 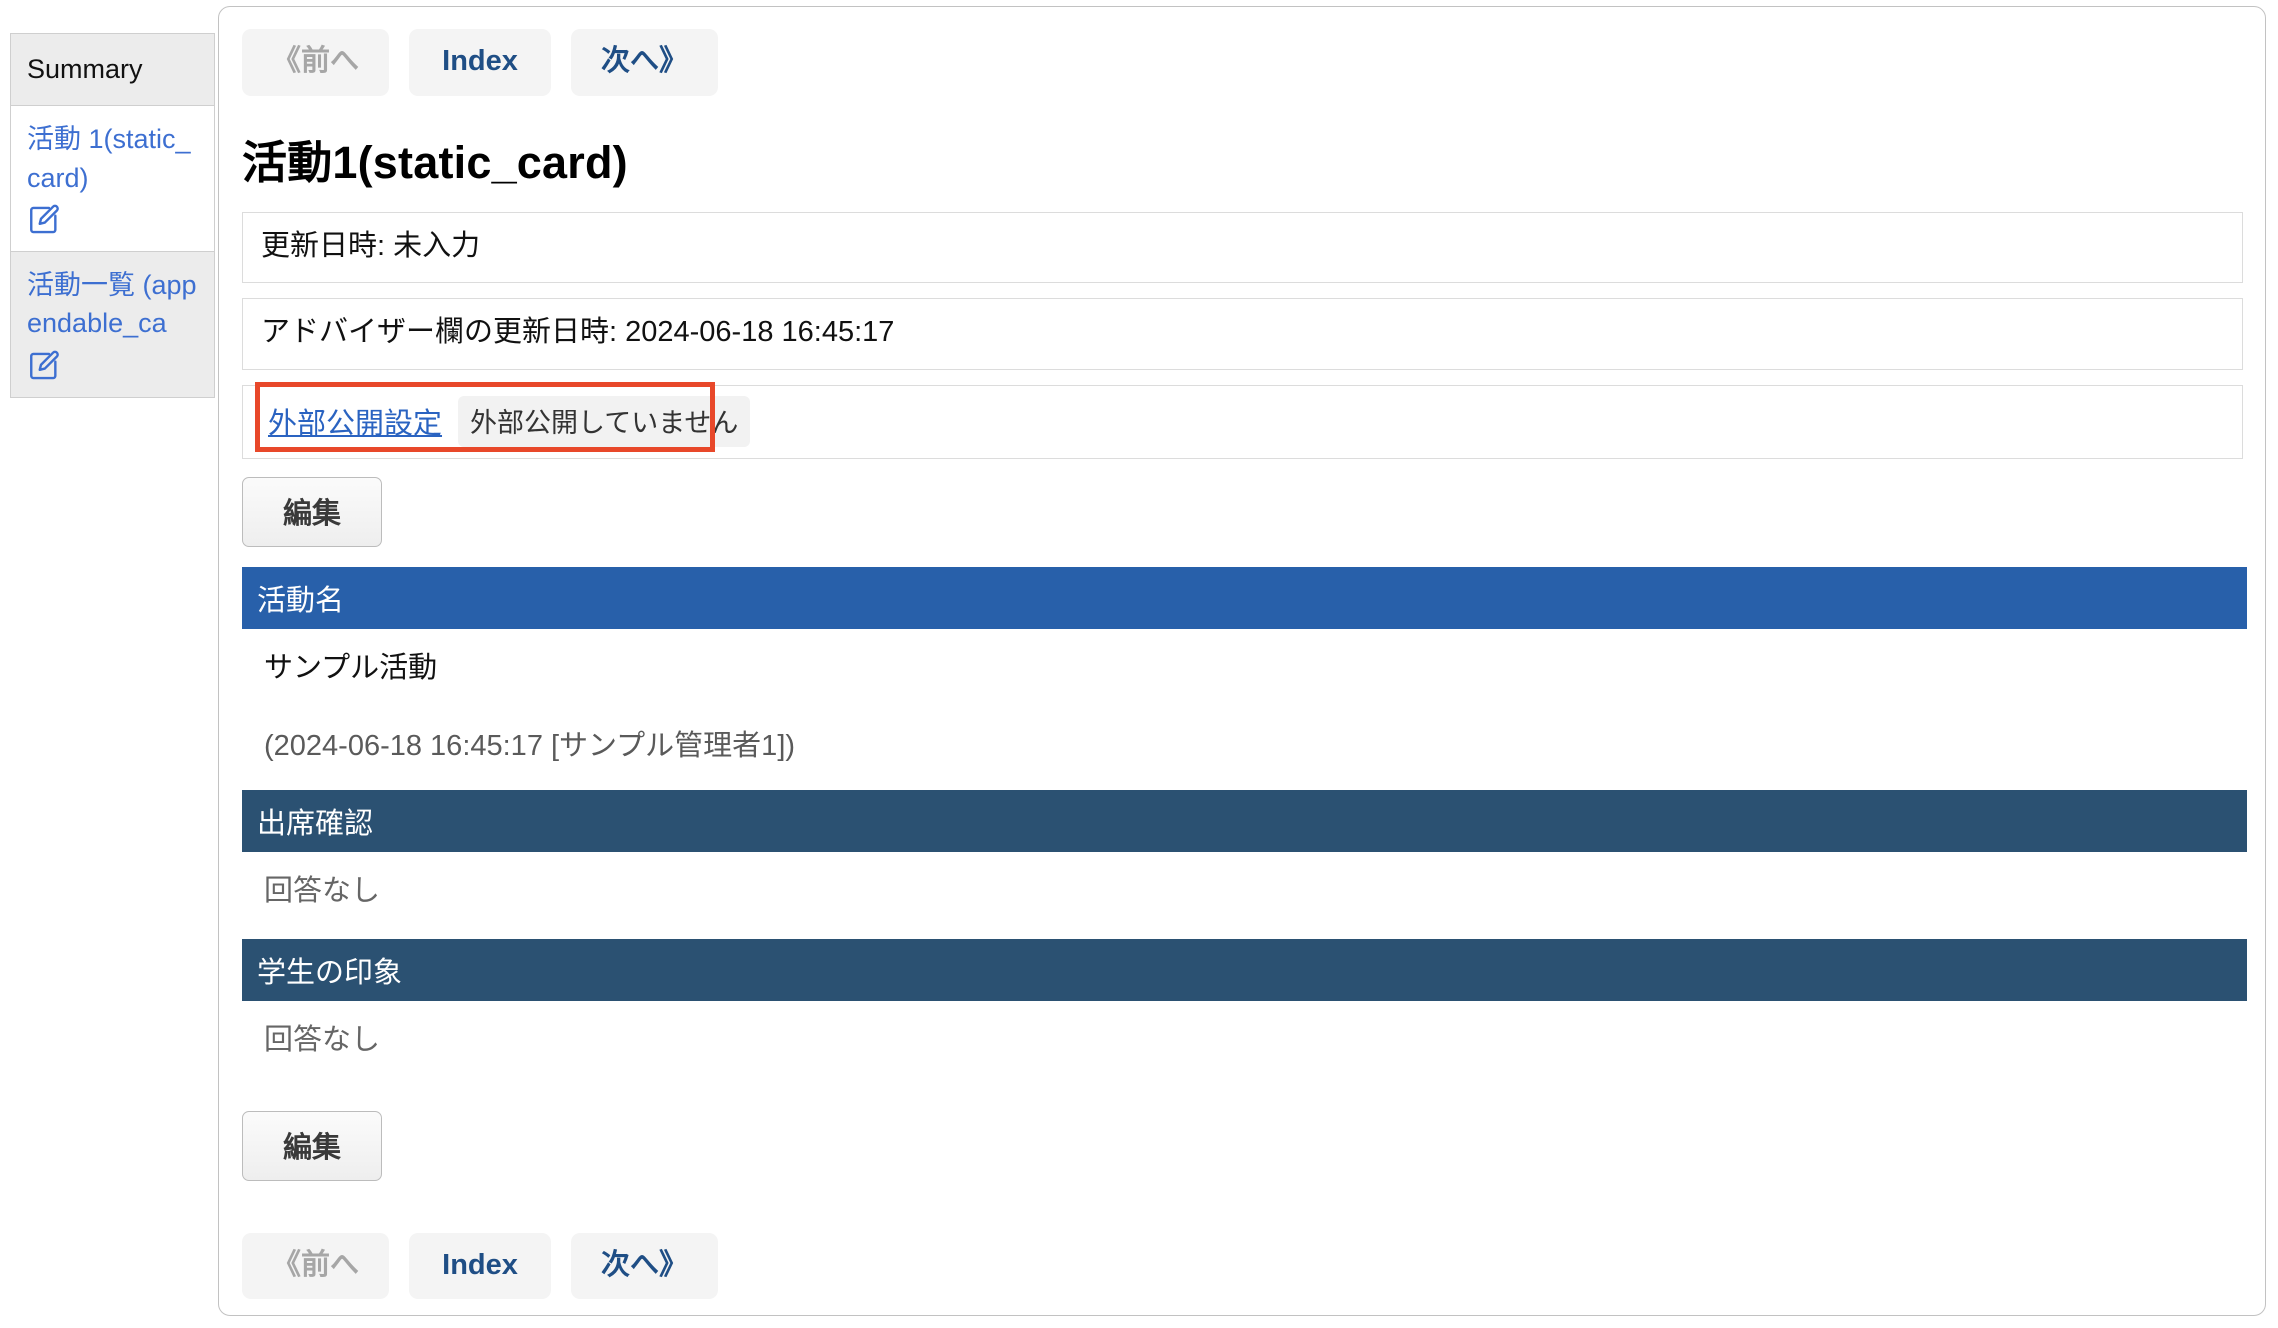 What do you see at coordinates (312, 1145) in the screenshot?
I see `edit-button-bottom: 編集` at bounding box center [312, 1145].